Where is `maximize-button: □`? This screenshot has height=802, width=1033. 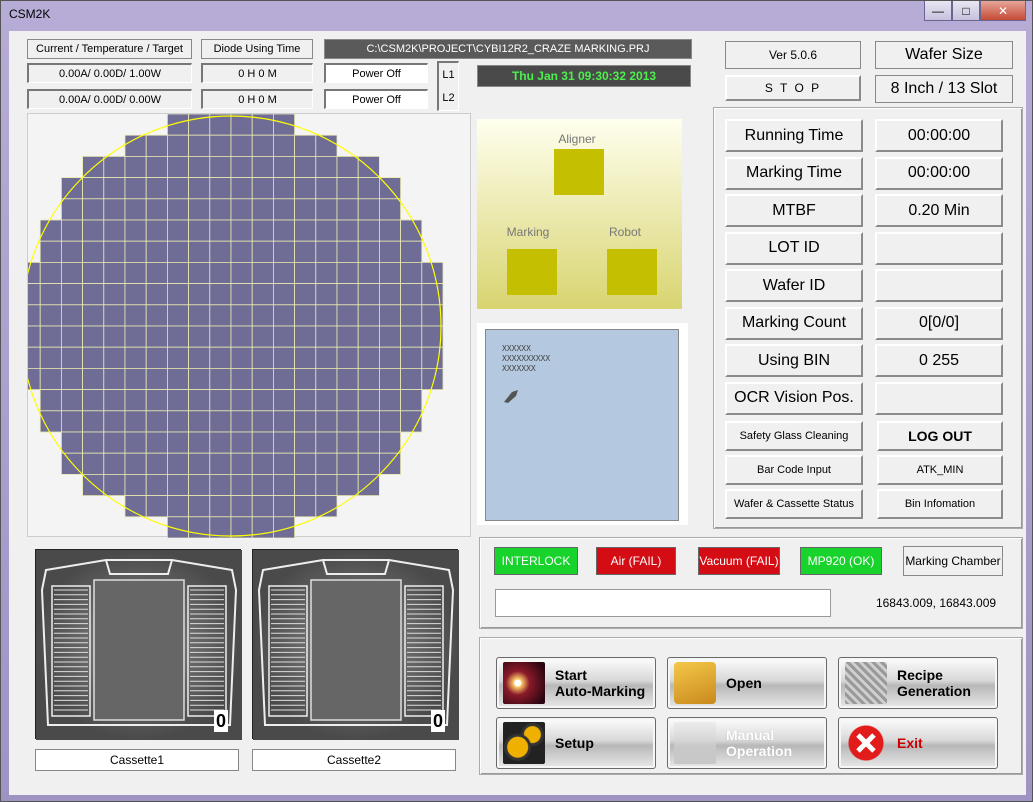 maximize-button: □ is located at coordinates (966, 11).